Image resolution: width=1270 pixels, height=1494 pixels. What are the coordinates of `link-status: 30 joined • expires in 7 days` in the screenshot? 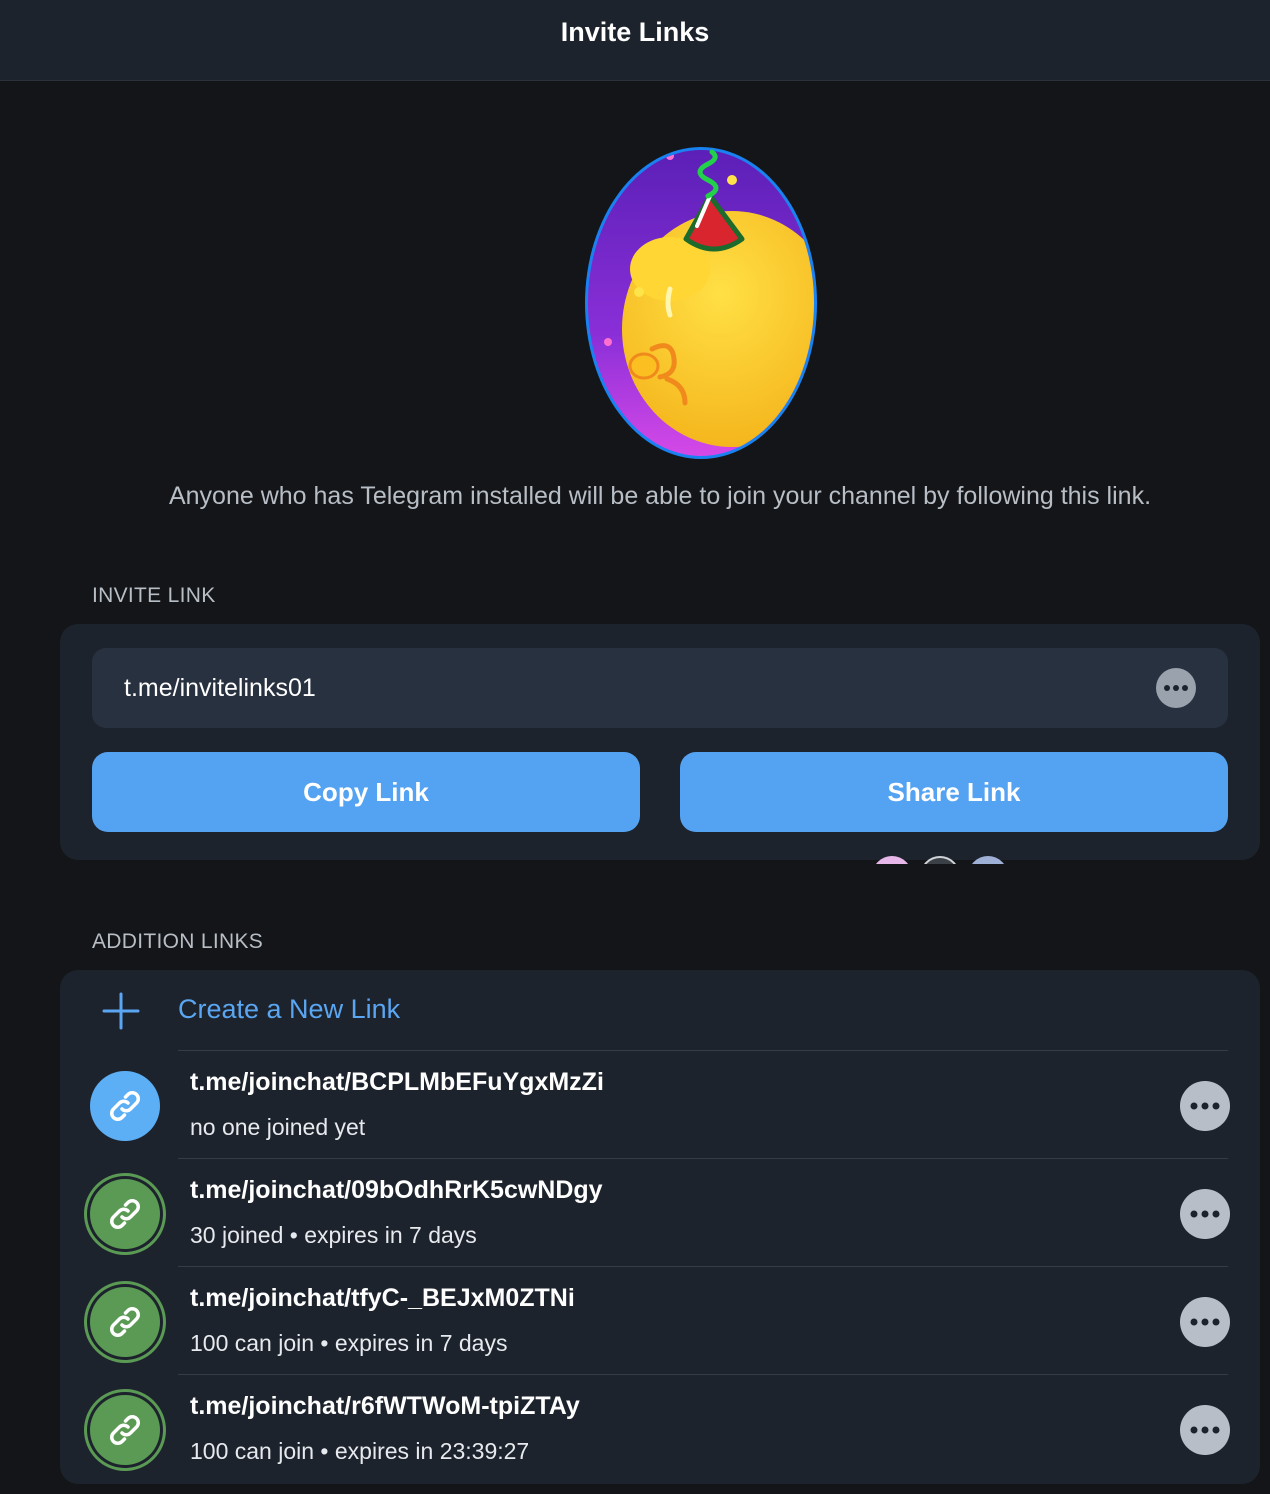 It's located at (333, 1235).